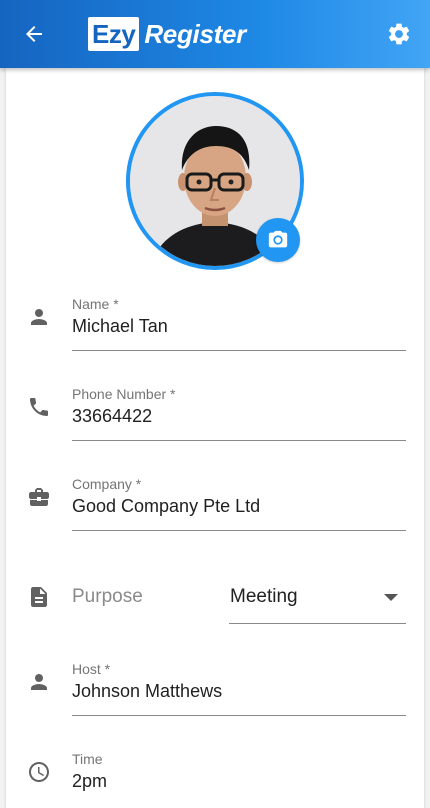 The image size is (430, 808). What do you see at coordinates (107, 596) in the screenshot?
I see `purpose-label: Purpose` at bounding box center [107, 596].